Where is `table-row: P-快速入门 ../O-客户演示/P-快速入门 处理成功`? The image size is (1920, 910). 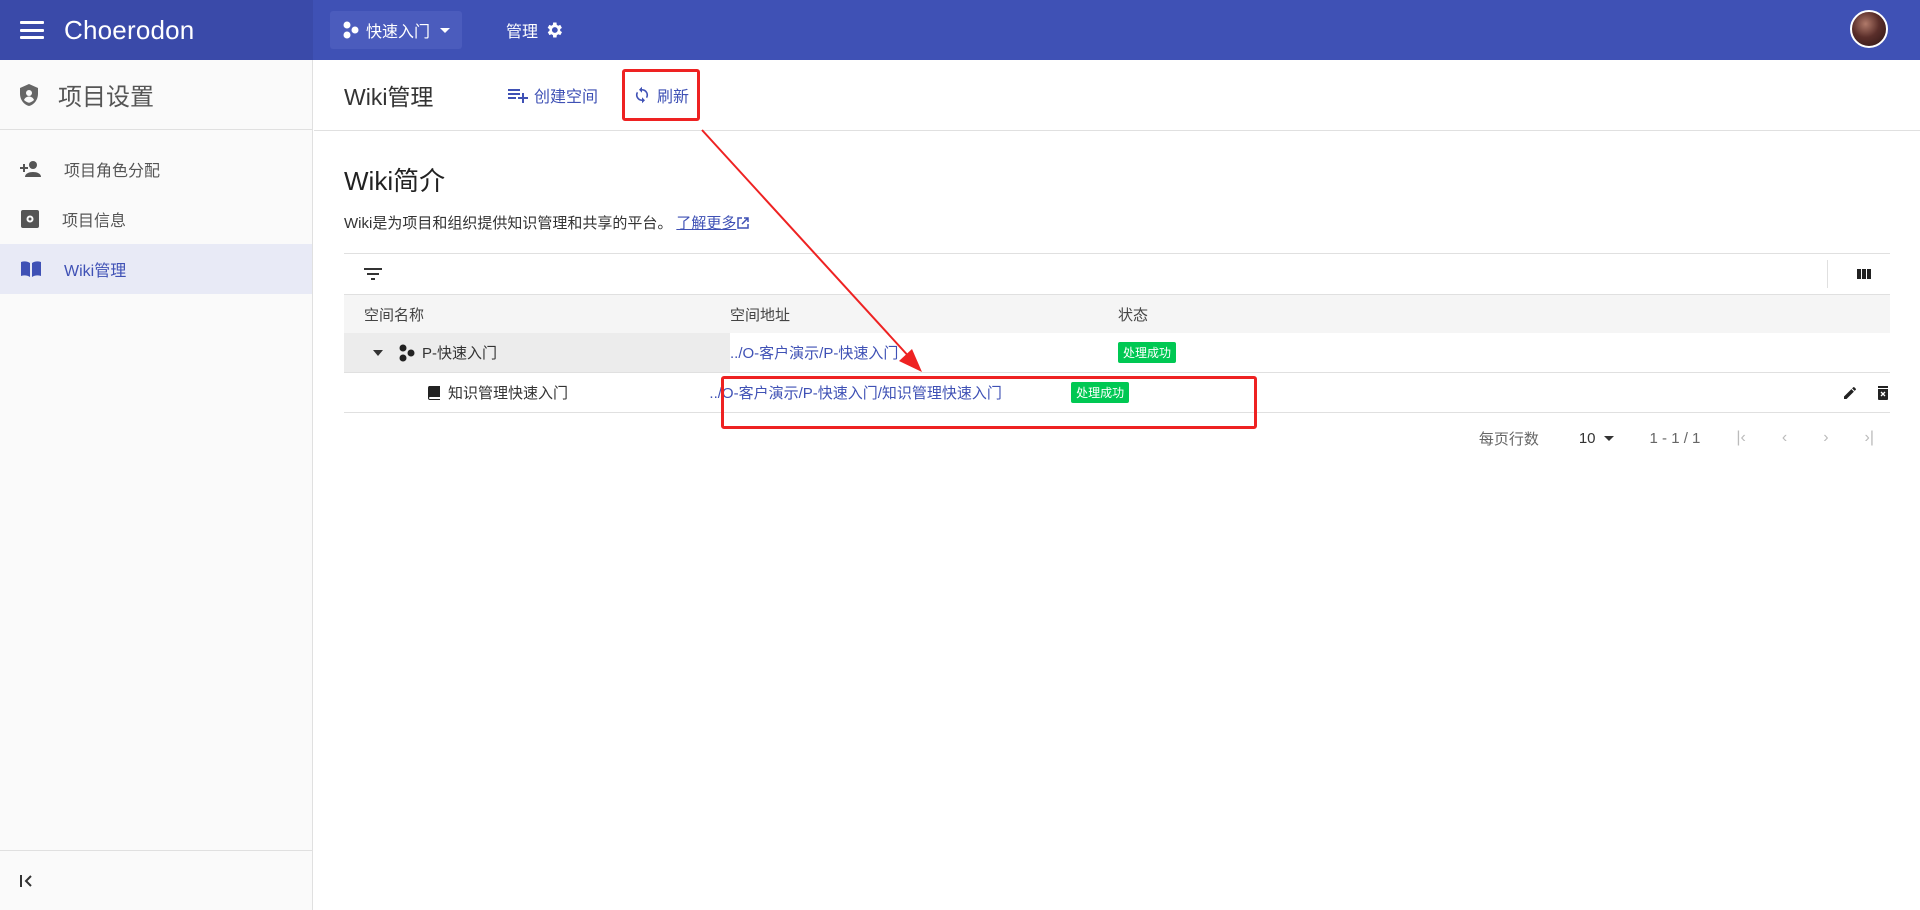
table-row: P-快速入门 ../O-客户演示/P-快速入门 处理成功 is located at coordinates (1117, 353).